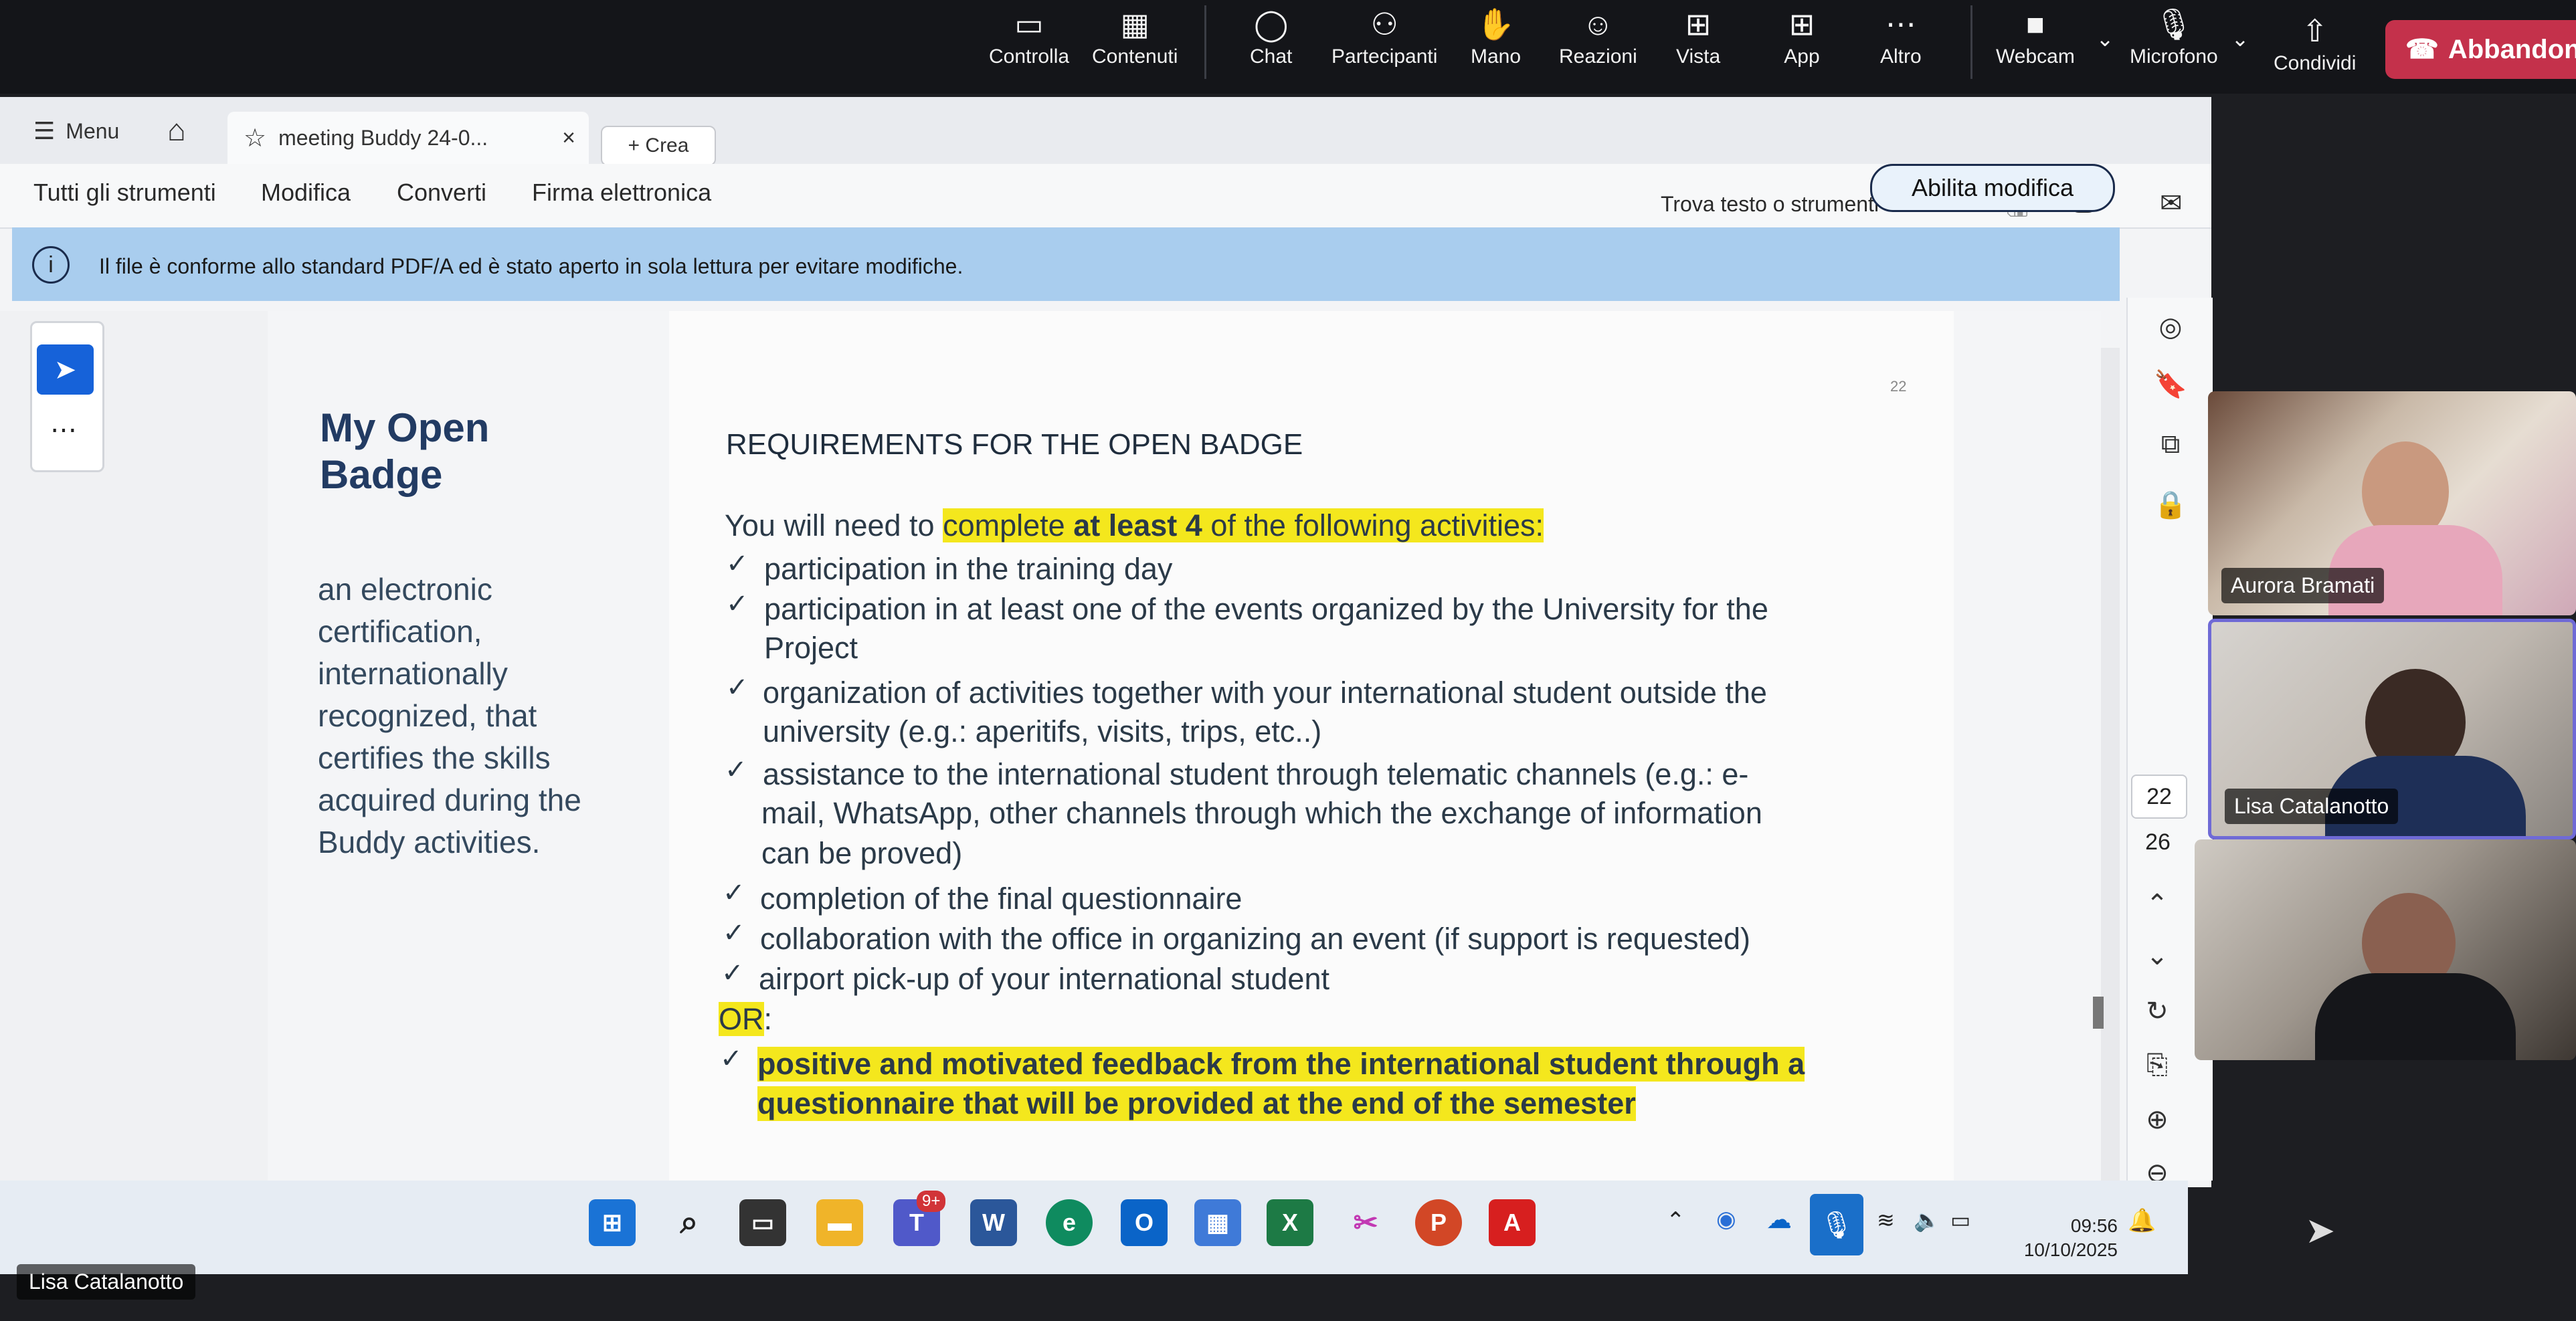  I want to click on menu-button: ☰ Menu, so click(76, 131).